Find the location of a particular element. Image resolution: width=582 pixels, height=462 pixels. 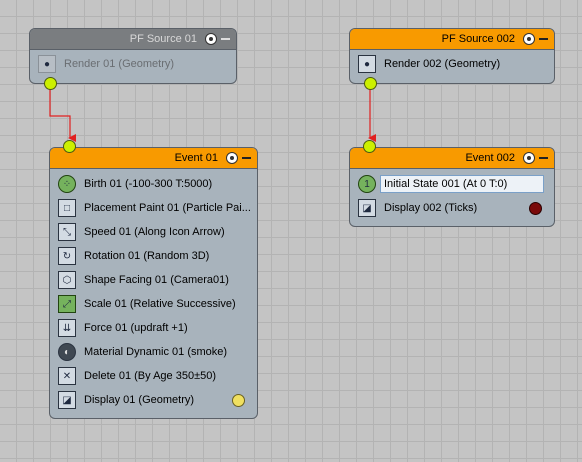

node-pf-source-01: PF Source 01 ● Render 01 (Geometry) is located at coordinates (133, 56).